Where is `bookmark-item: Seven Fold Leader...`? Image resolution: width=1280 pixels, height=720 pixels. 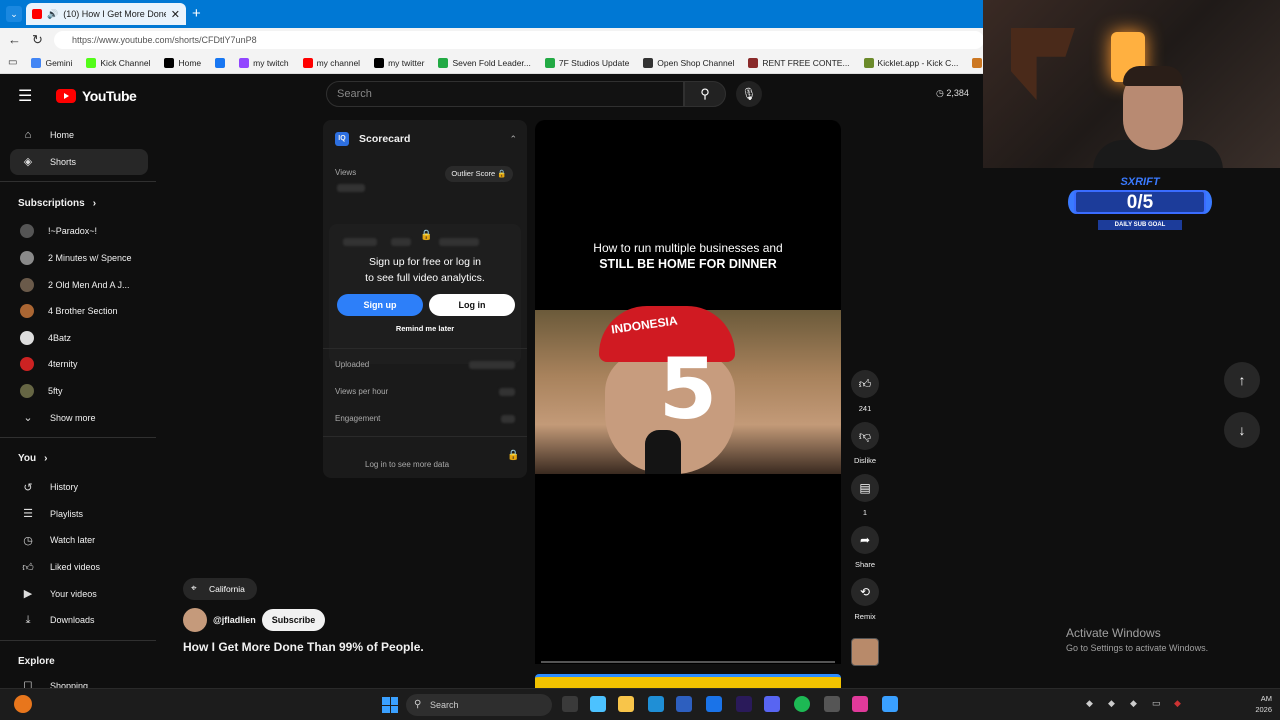
bookmark-item: Seven Fold Leader... is located at coordinates (484, 62).